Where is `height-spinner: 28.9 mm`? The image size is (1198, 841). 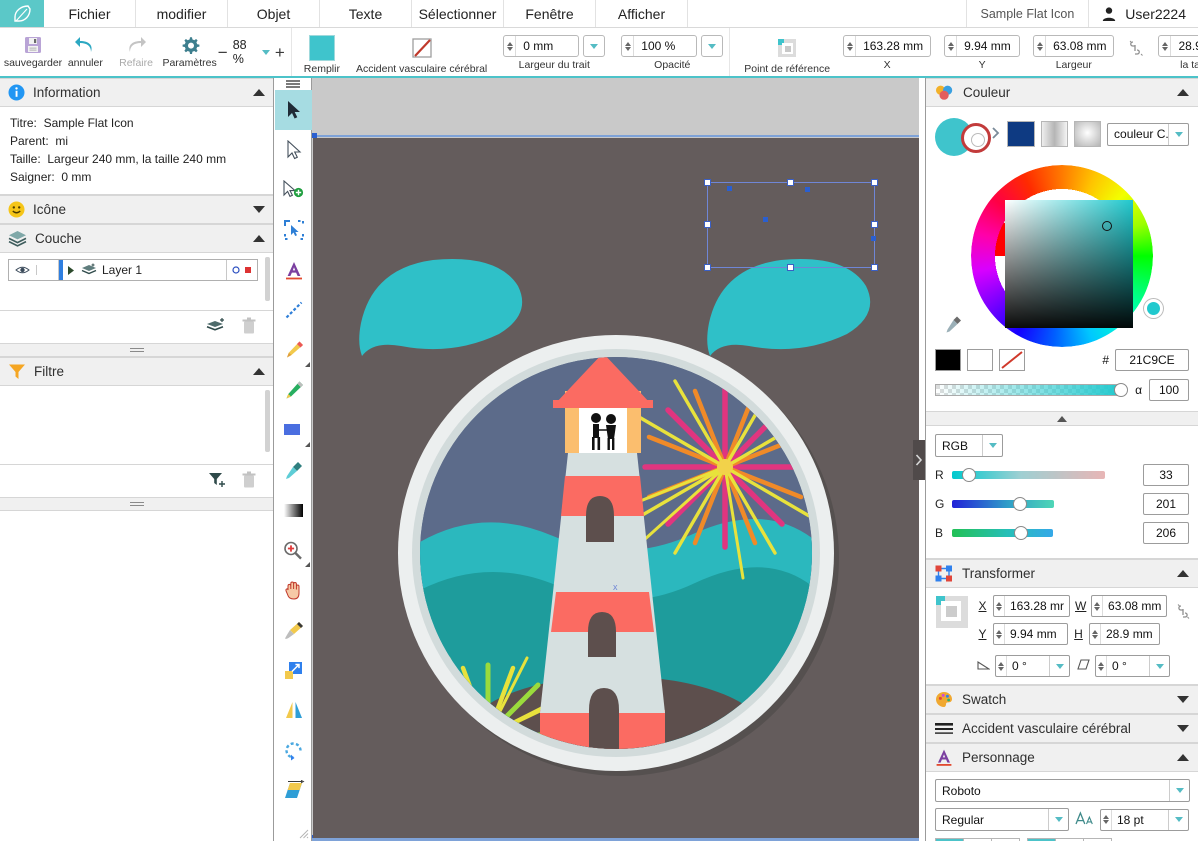
height-spinner: 28.9 mm is located at coordinates (1178, 46).